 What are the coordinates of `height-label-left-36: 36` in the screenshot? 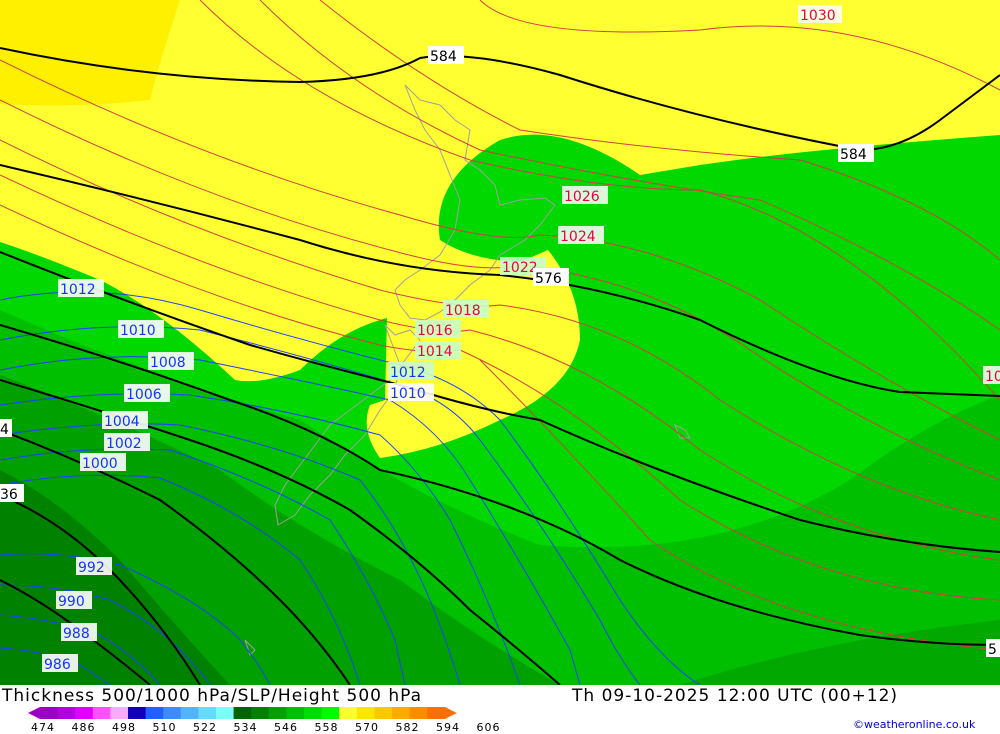 It's located at (9, 495).